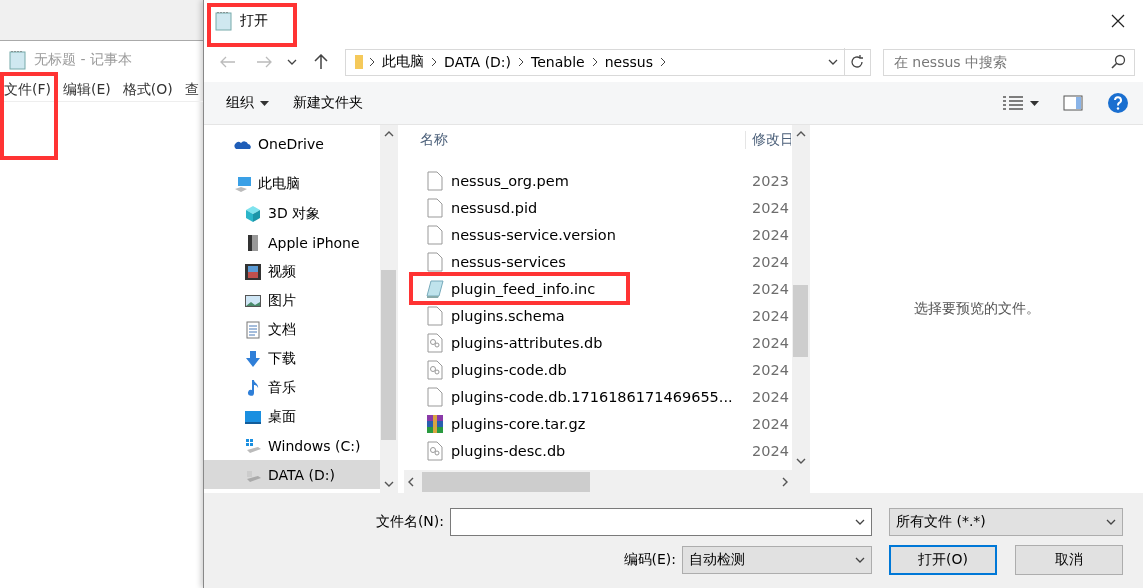 The height and width of the screenshot is (588, 1143). What do you see at coordinates (575, 261) in the screenshot?
I see `file-name: nessus-services` at bounding box center [575, 261].